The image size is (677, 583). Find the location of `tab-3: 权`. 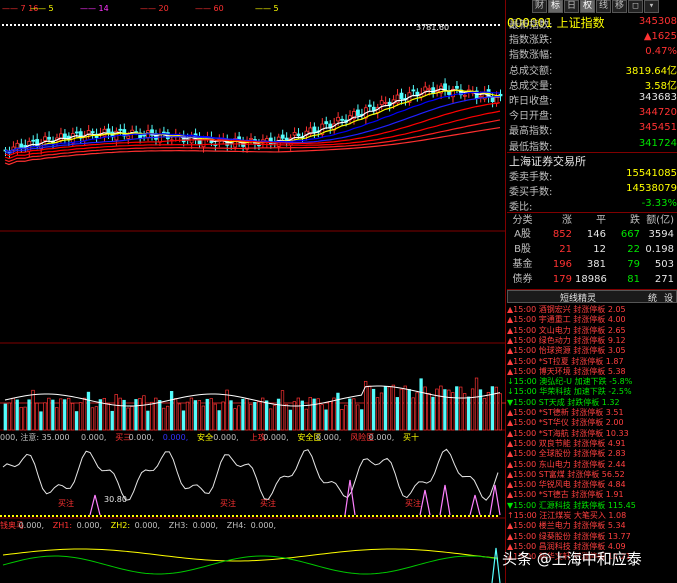

tab-3: 权 is located at coordinates (587, 6).